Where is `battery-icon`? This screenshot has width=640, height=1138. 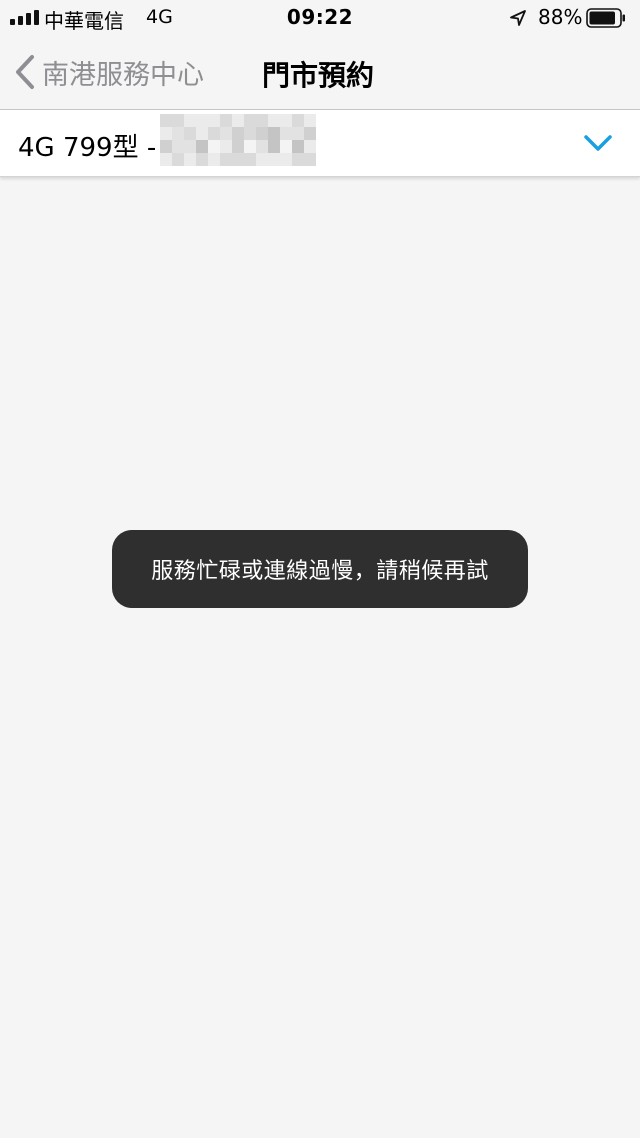
battery-icon is located at coordinates (605, 18).